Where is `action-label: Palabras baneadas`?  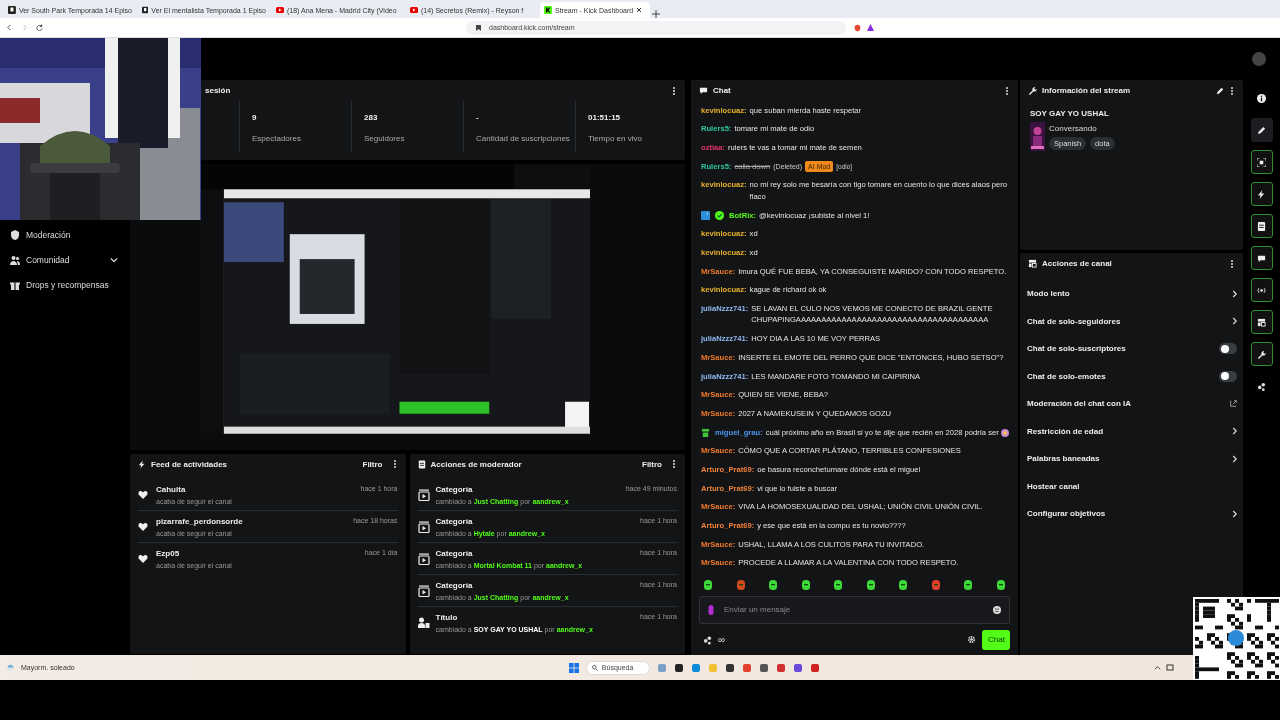 action-label: Palabras baneadas is located at coordinates (1063, 459).